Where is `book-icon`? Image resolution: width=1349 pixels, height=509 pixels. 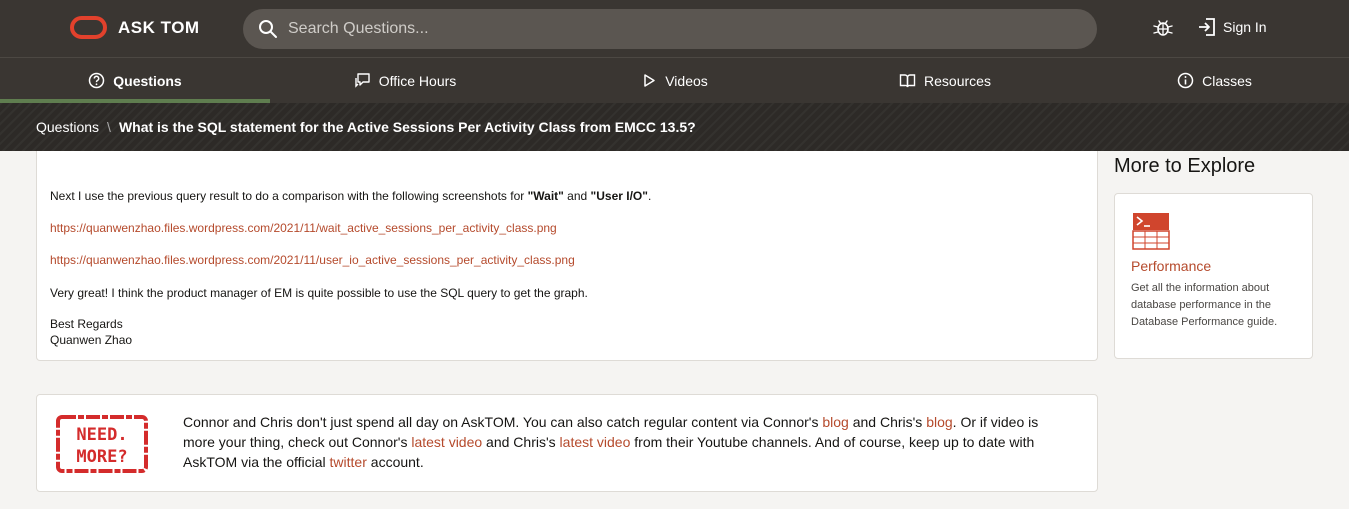
book-icon is located at coordinates (907, 81).